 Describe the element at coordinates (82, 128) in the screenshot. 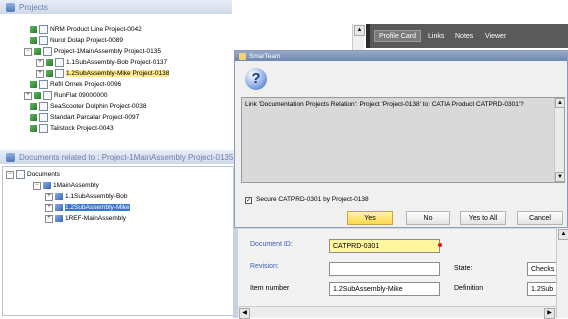

I see `tree-item-label: Tailstock Project-0043` at that location.